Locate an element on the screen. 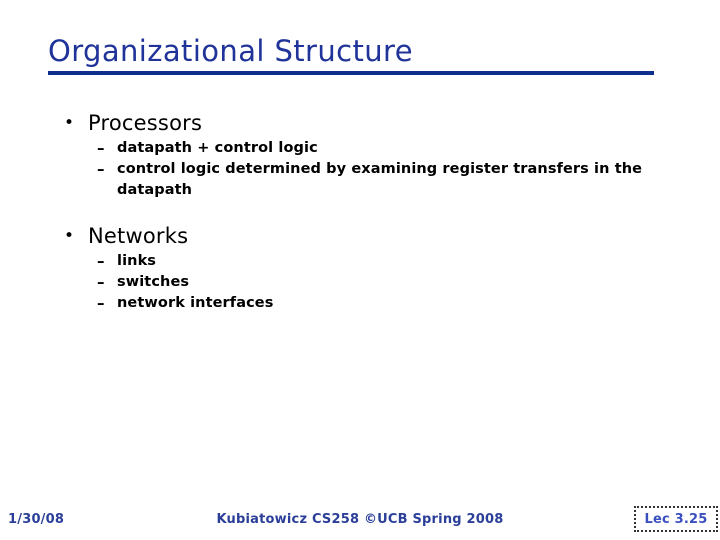  footer-attribution: Kubiatowicz CS258 ©UCB Spring 2008 is located at coordinates (360, 519).